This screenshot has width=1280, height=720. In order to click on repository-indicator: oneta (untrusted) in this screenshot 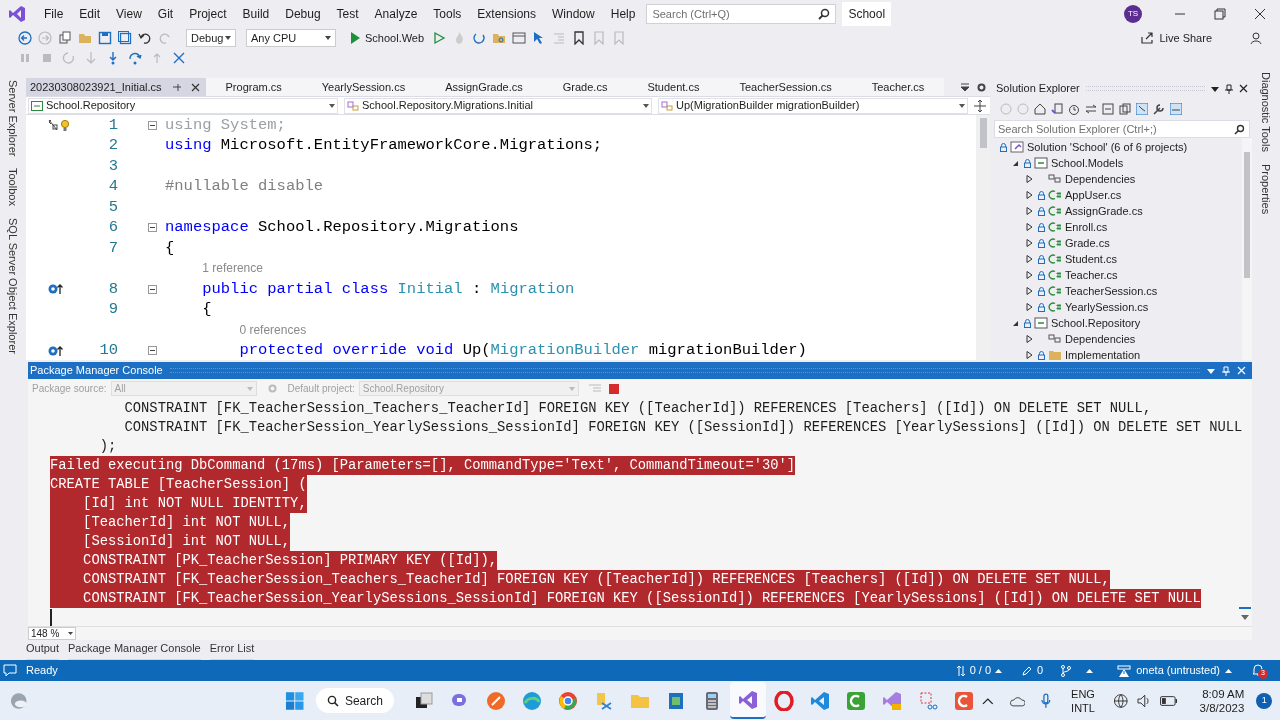, I will do `click(1174, 670)`.